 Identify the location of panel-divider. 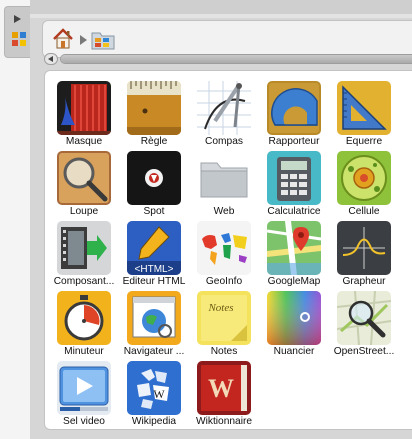
(221, 16).